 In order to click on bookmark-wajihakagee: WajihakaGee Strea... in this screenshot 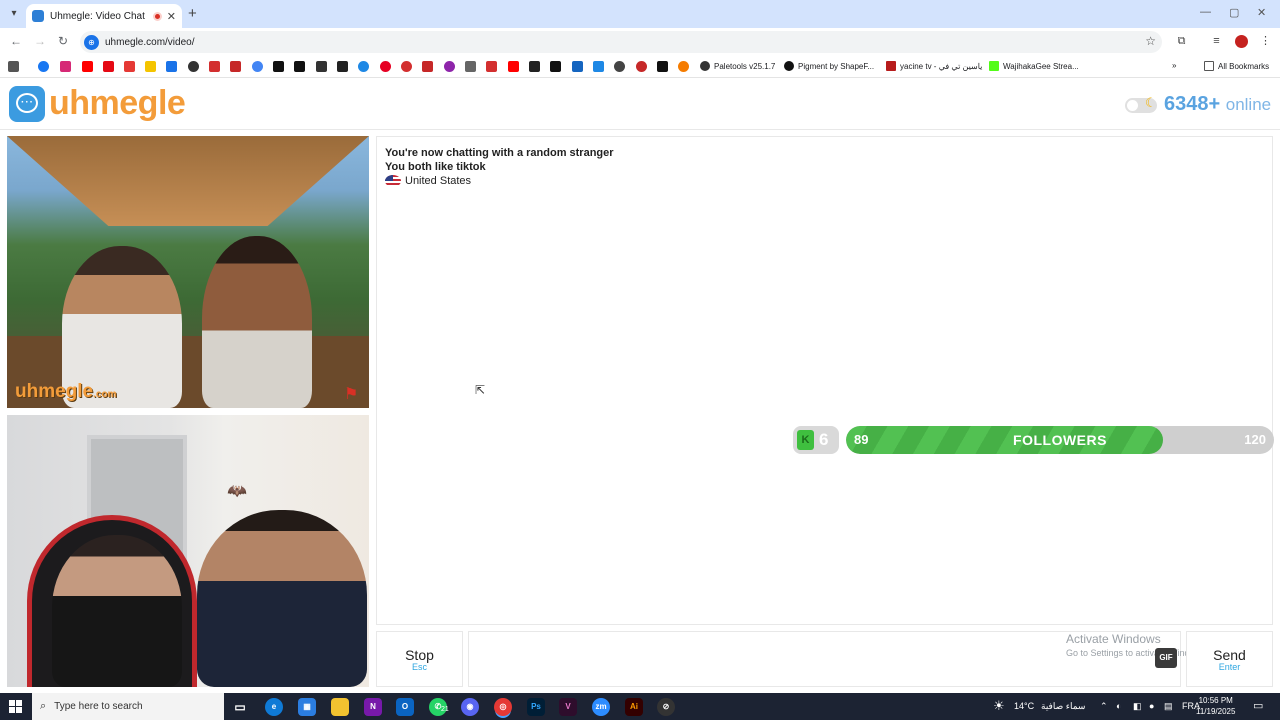, I will do `click(1034, 66)`.